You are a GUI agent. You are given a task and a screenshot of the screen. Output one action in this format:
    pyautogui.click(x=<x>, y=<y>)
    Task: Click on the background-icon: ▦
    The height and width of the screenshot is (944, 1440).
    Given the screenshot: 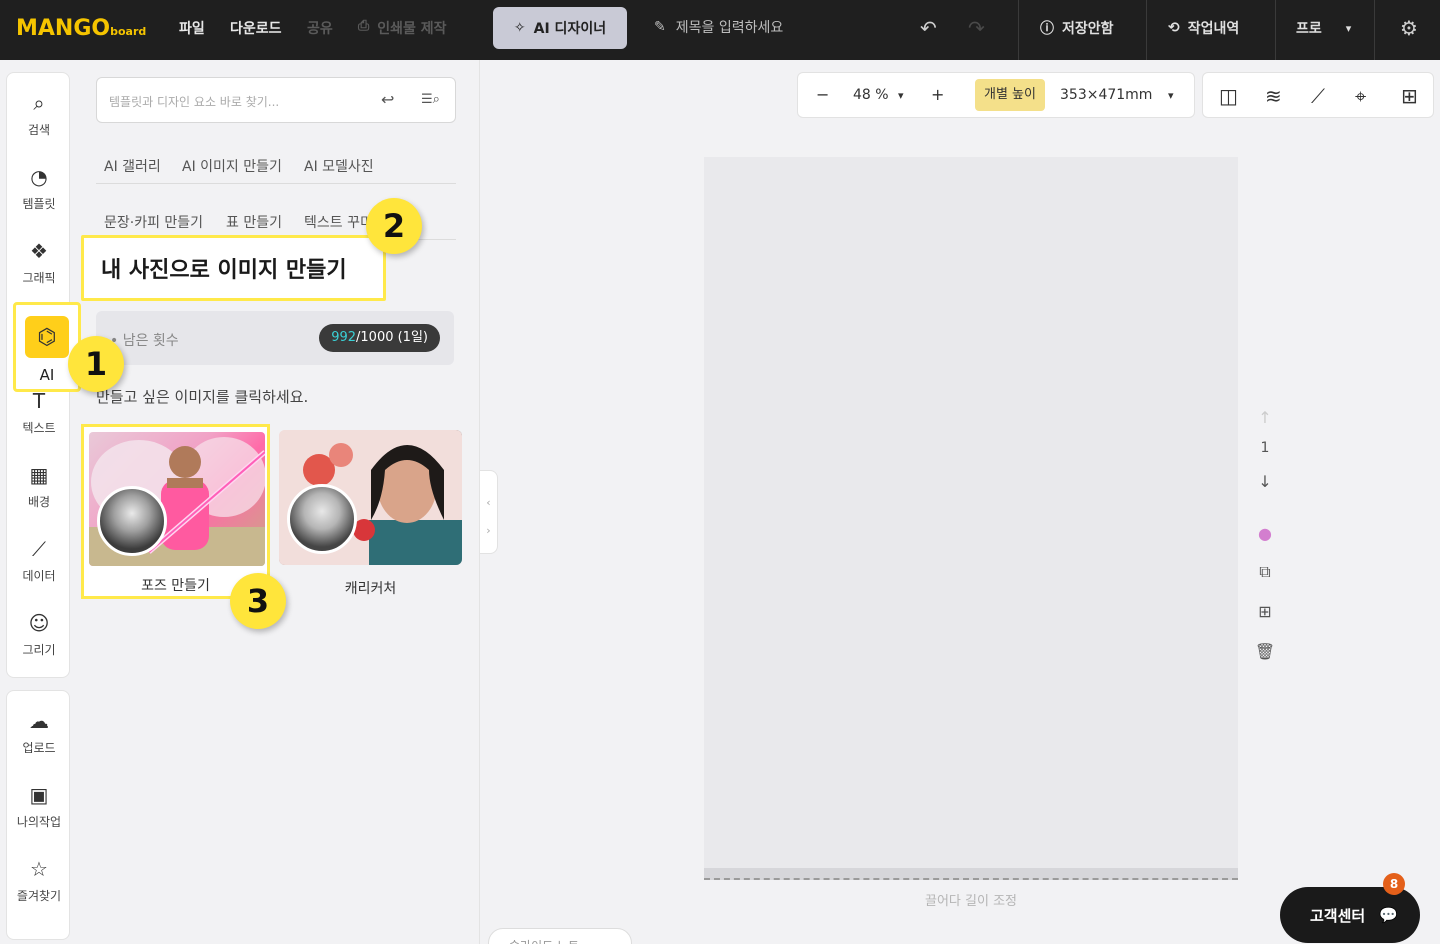 What is the action you would take?
    pyautogui.click(x=39, y=475)
    